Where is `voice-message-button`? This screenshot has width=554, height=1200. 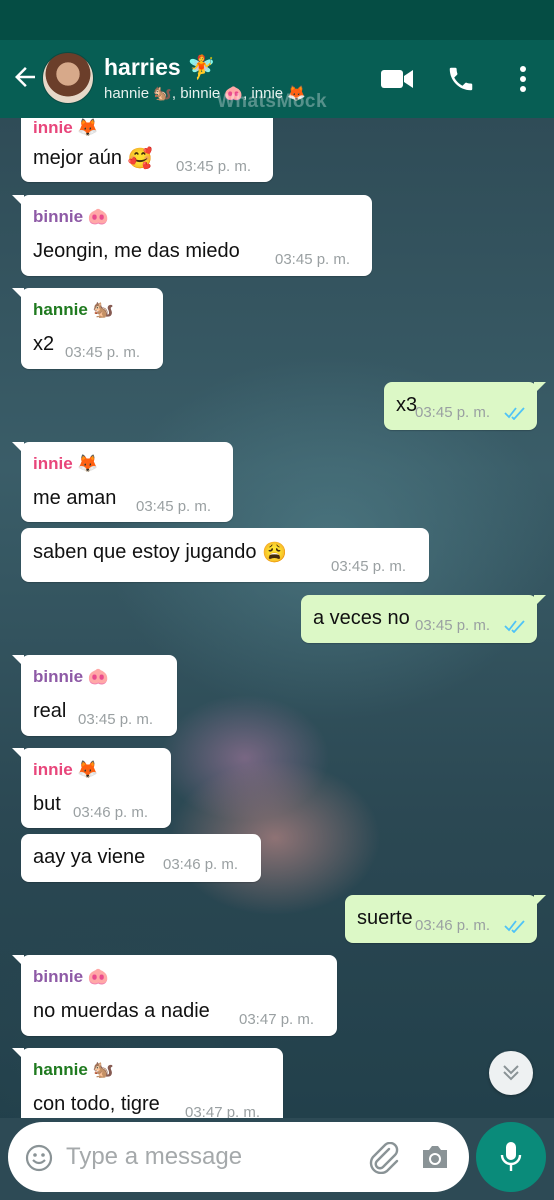
voice-message-button is located at coordinates (511, 1157).